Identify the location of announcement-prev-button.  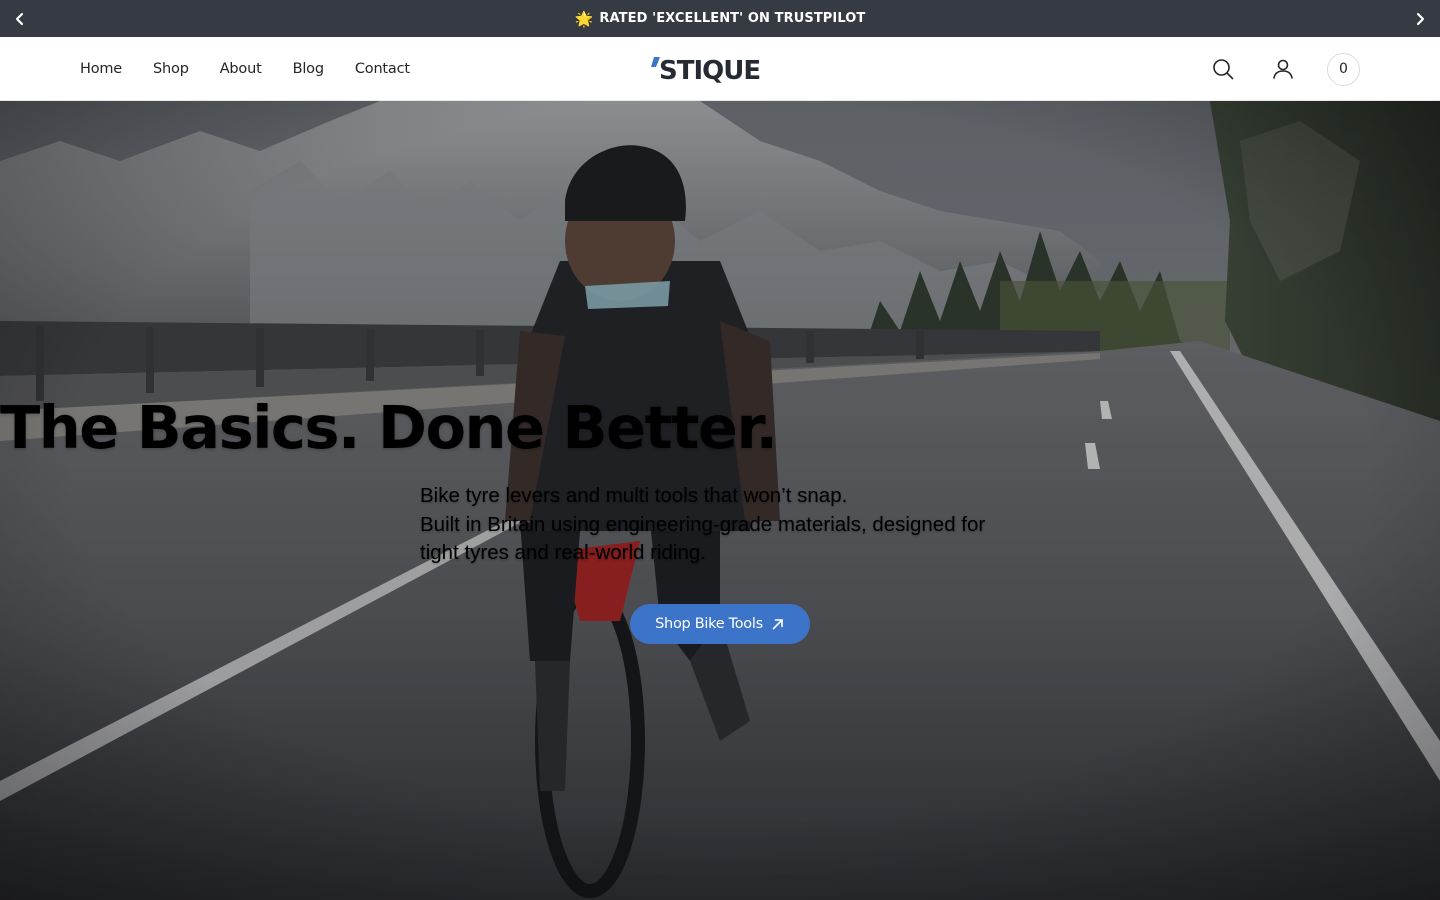
(20, 18).